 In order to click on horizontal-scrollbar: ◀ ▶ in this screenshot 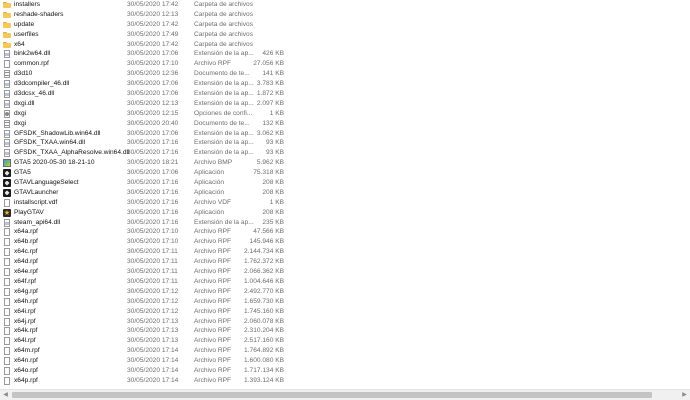, I will do `click(345, 394)`.